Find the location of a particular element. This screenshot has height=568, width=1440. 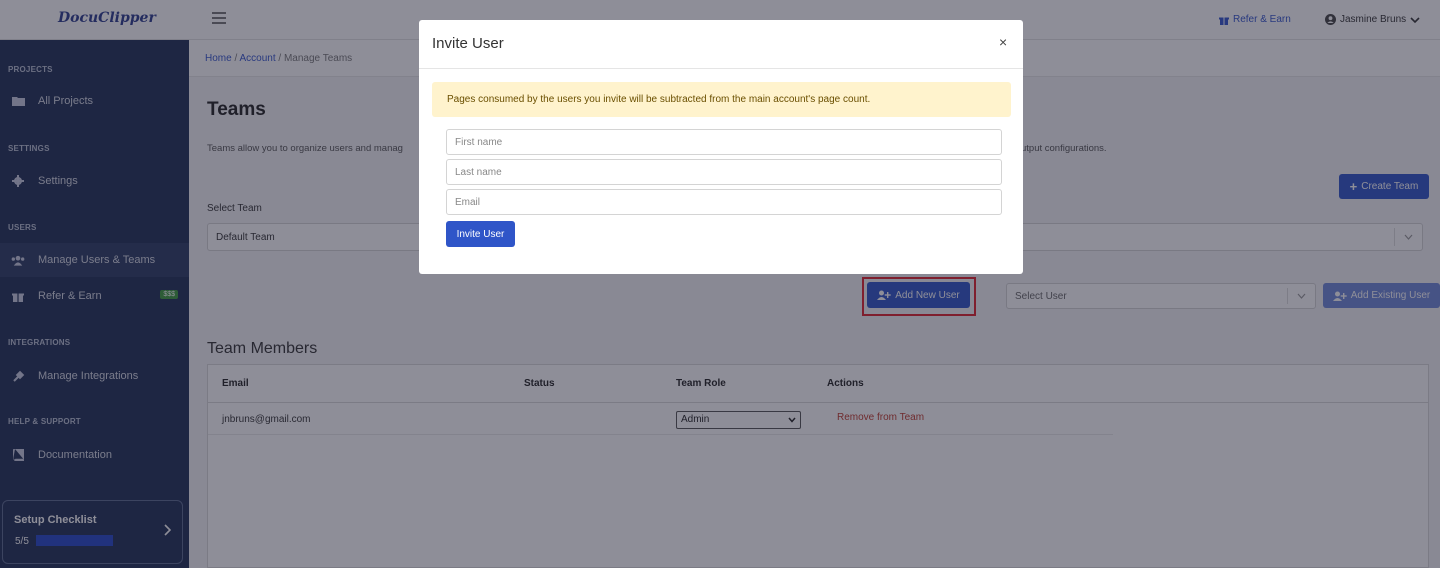

last-name-field is located at coordinates (724, 172).